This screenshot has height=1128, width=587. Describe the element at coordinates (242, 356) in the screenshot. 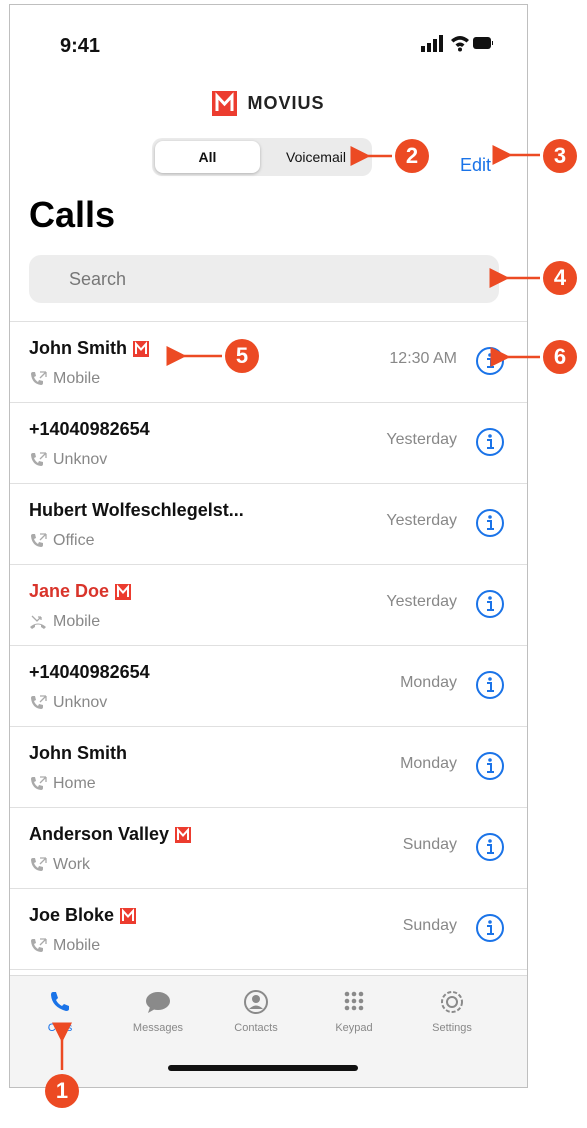

I see `callout-5: 5` at that location.